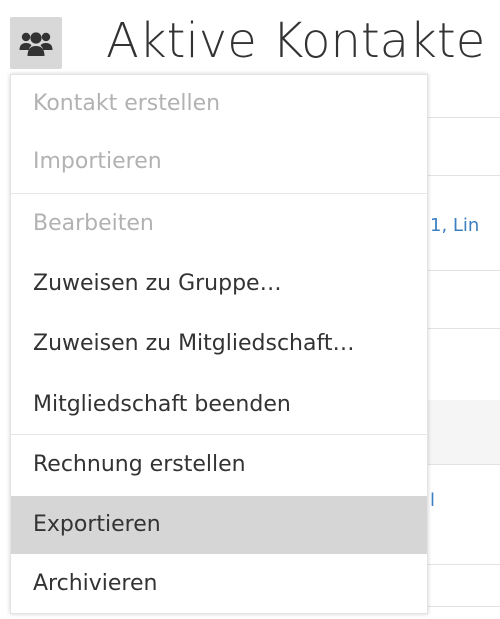 This screenshot has width=500, height=619. What do you see at coordinates (464, 432) in the screenshot?
I see `table-row-alt` at bounding box center [464, 432].